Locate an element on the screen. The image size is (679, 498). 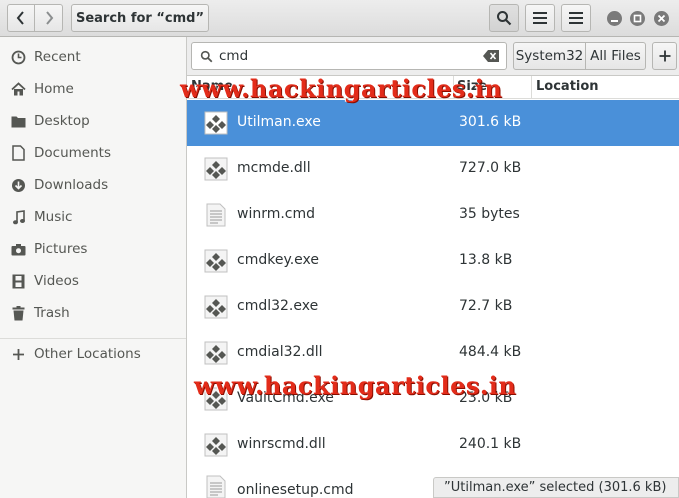
sidebar-item-pictures: Pictures is located at coordinates (93, 249).